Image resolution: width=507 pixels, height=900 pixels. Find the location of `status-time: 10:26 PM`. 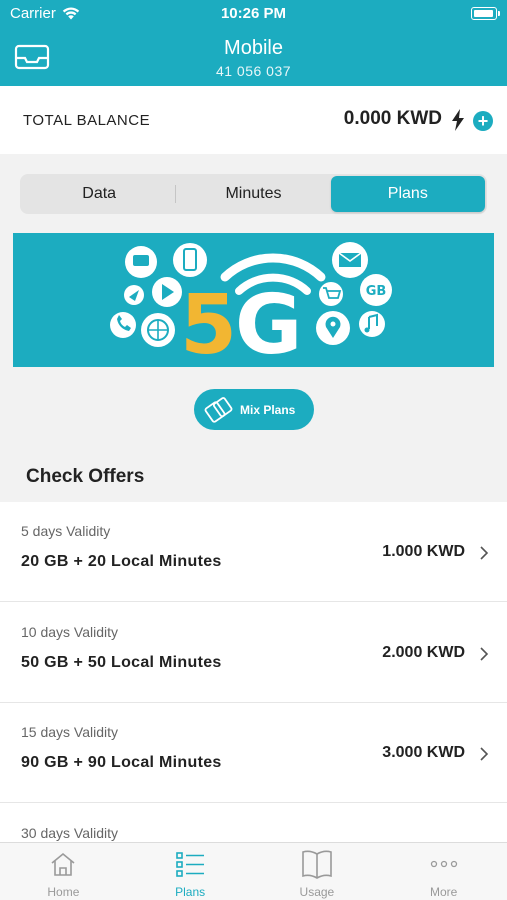

status-time: 10:26 PM is located at coordinates (253, 13).